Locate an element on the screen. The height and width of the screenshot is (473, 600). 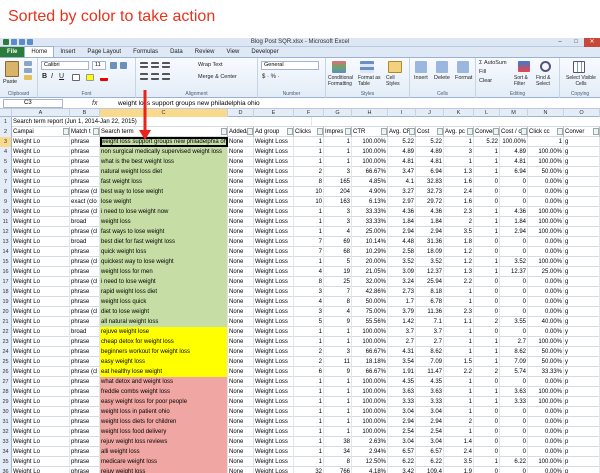
cell: 3.27 is located at coordinates (402, 192).